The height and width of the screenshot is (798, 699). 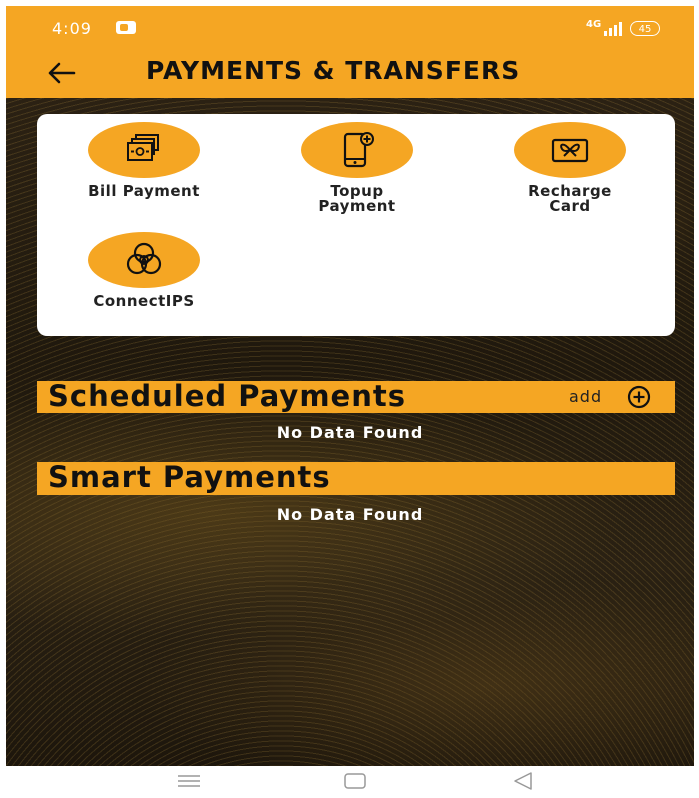 I want to click on app-bar: PAYMENTS & TRANSFERS, so click(x=350, y=74).